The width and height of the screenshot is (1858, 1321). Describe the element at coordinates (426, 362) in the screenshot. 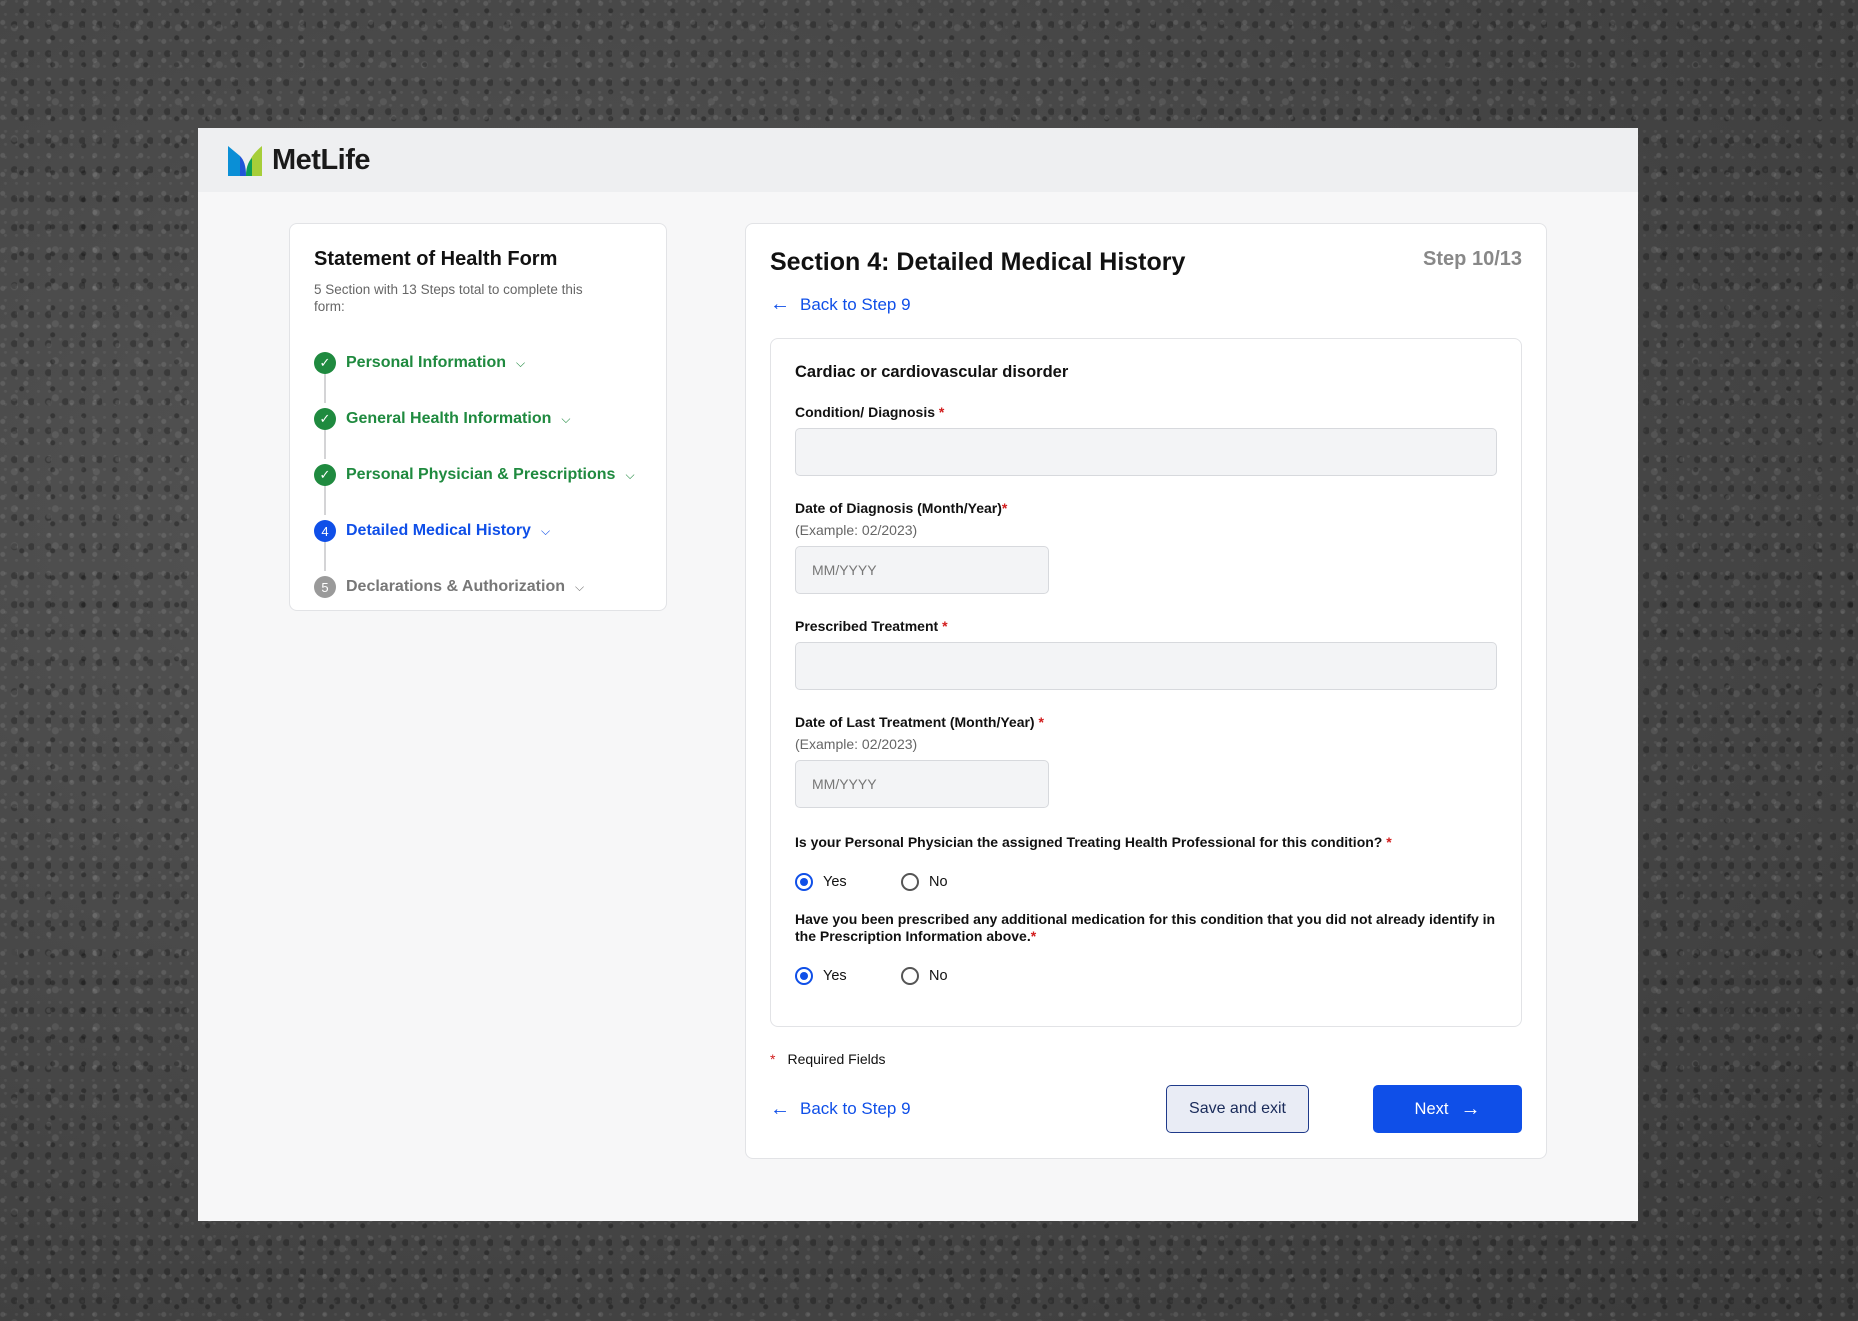

I see `step-label: Personal Information` at that location.